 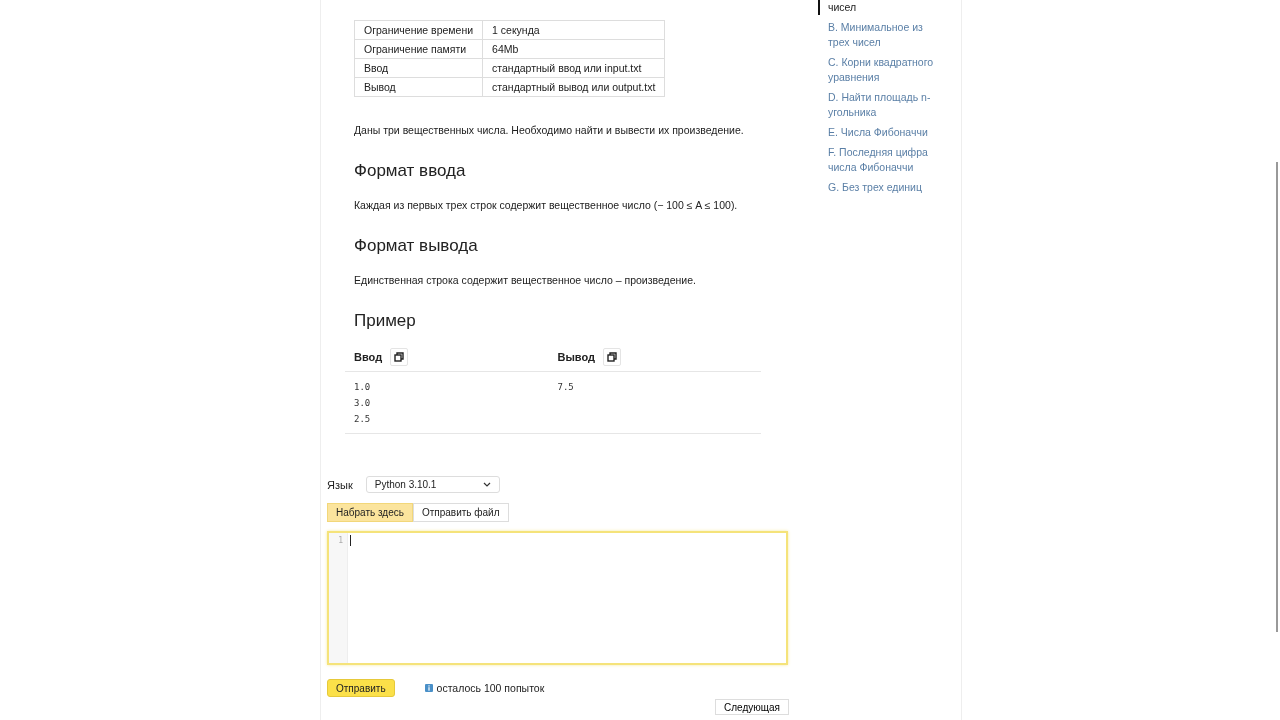 What do you see at coordinates (460, 512) in the screenshot?
I see `editor-tab: Отправить файл` at bounding box center [460, 512].